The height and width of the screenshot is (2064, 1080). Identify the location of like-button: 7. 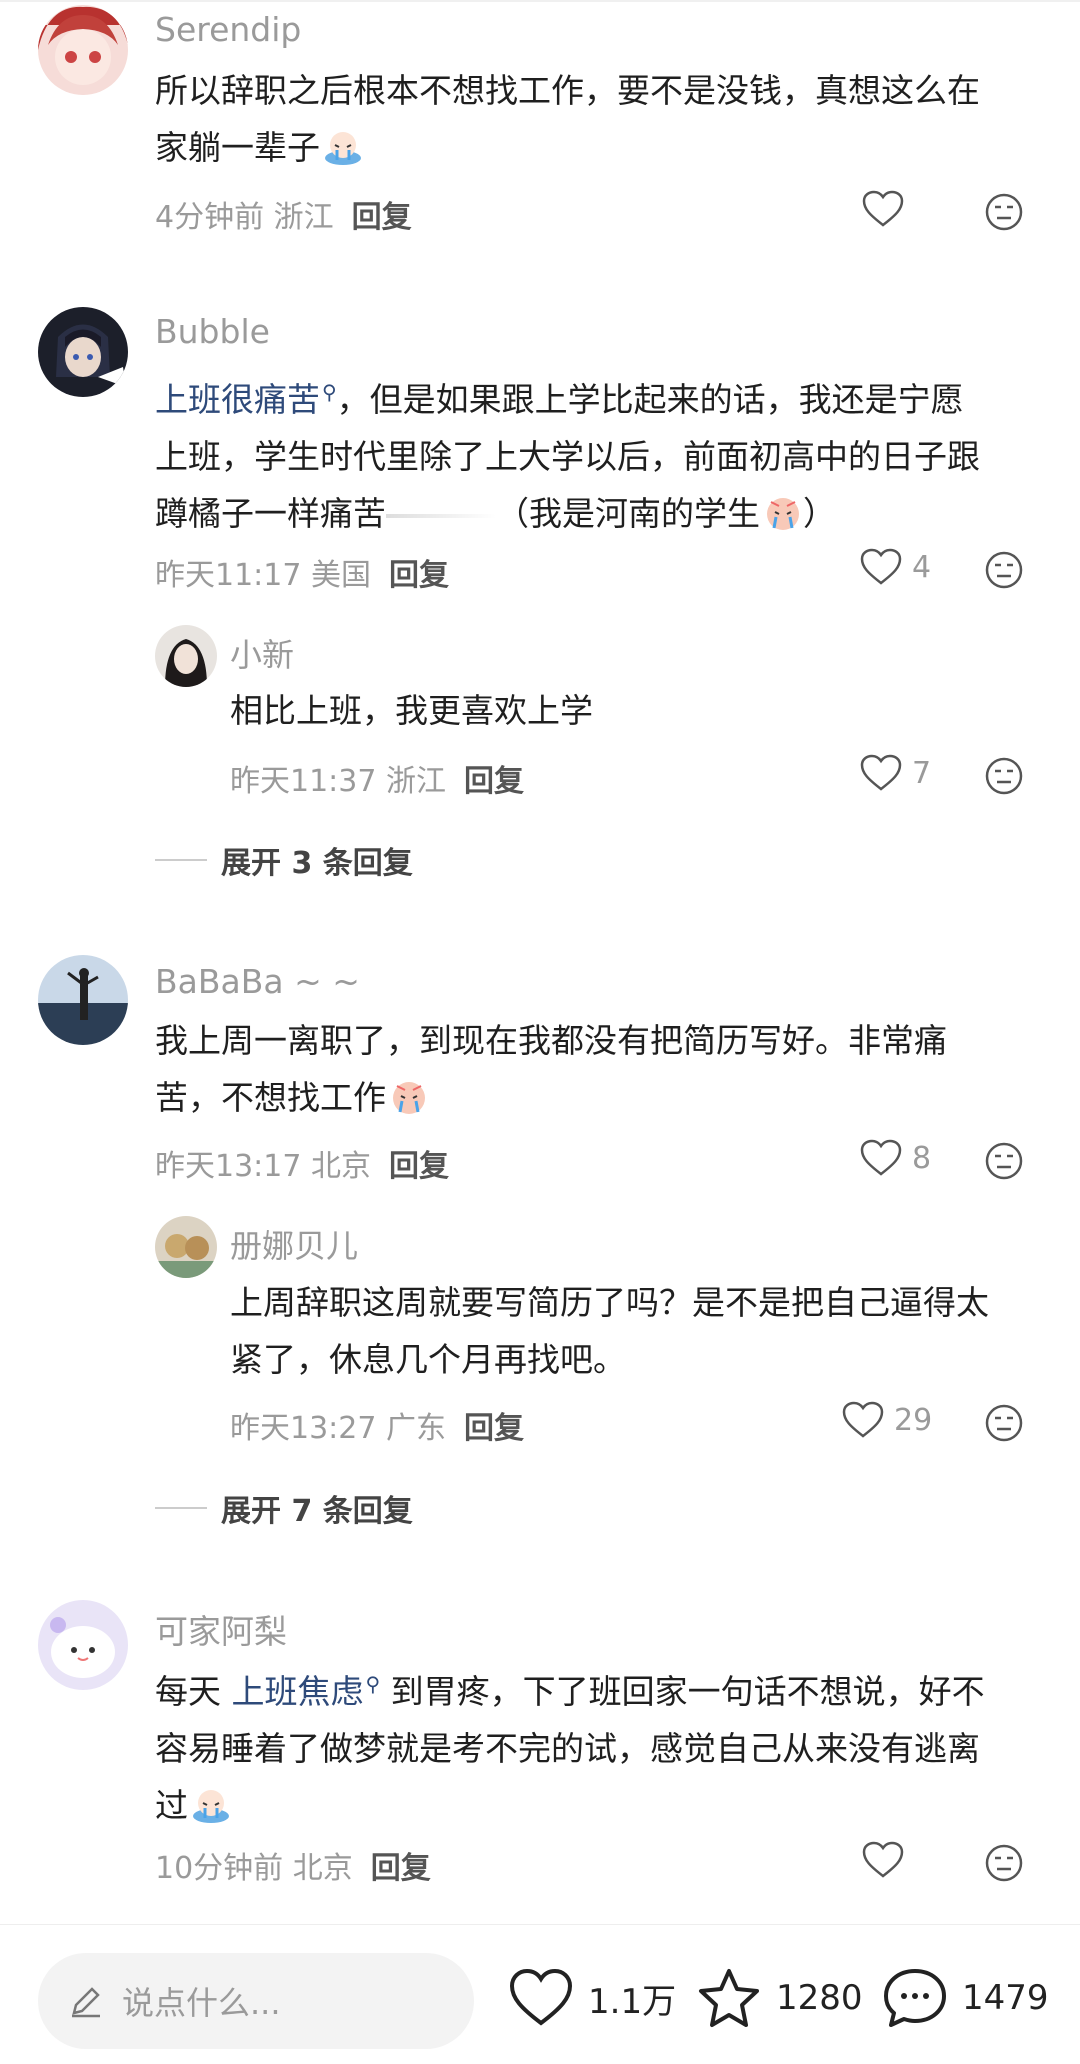
(895, 773).